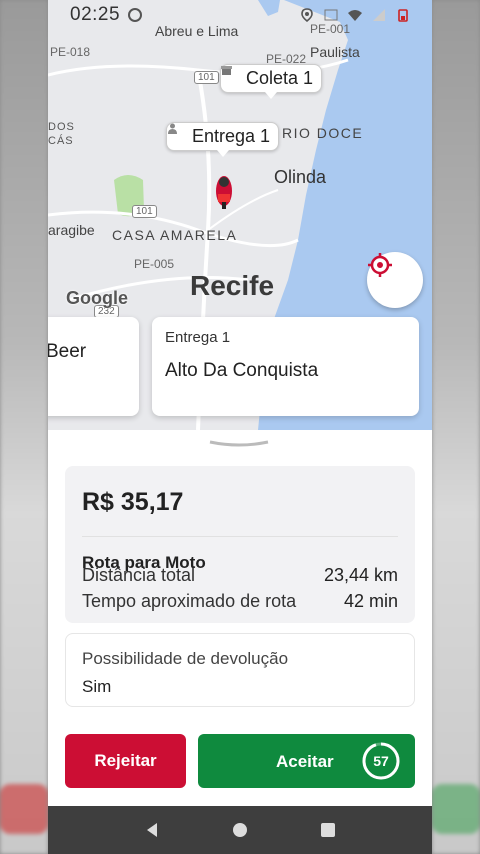 This screenshot has width=480, height=854. I want to click on map-road-pe005: PE-005, so click(154, 264).